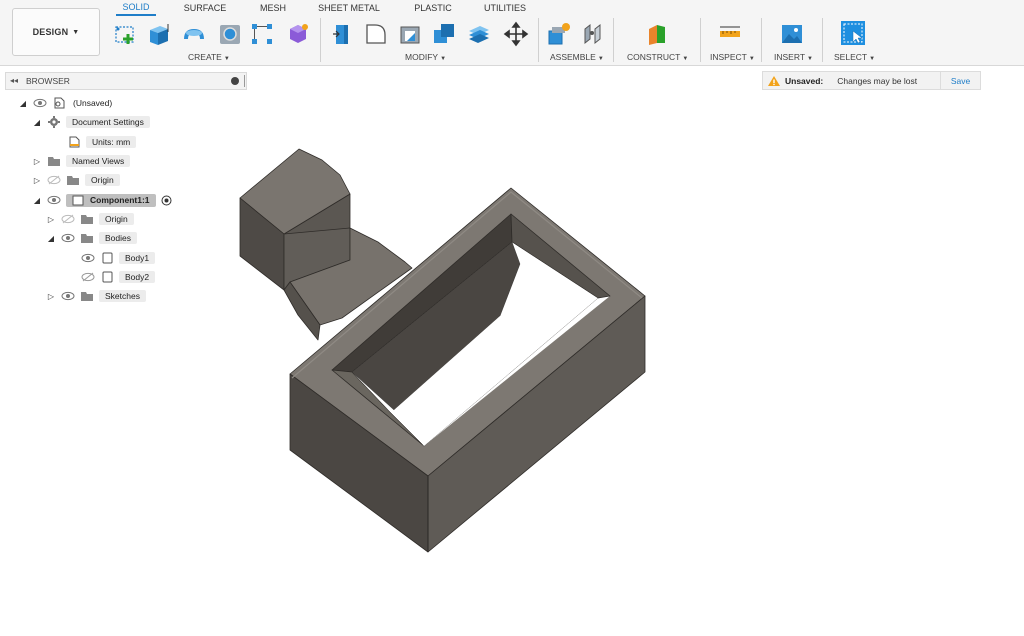 The width and height of the screenshot is (1024, 636). Describe the element at coordinates (76, 32) in the screenshot. I see `caret-down-icon: ▼` at that location.